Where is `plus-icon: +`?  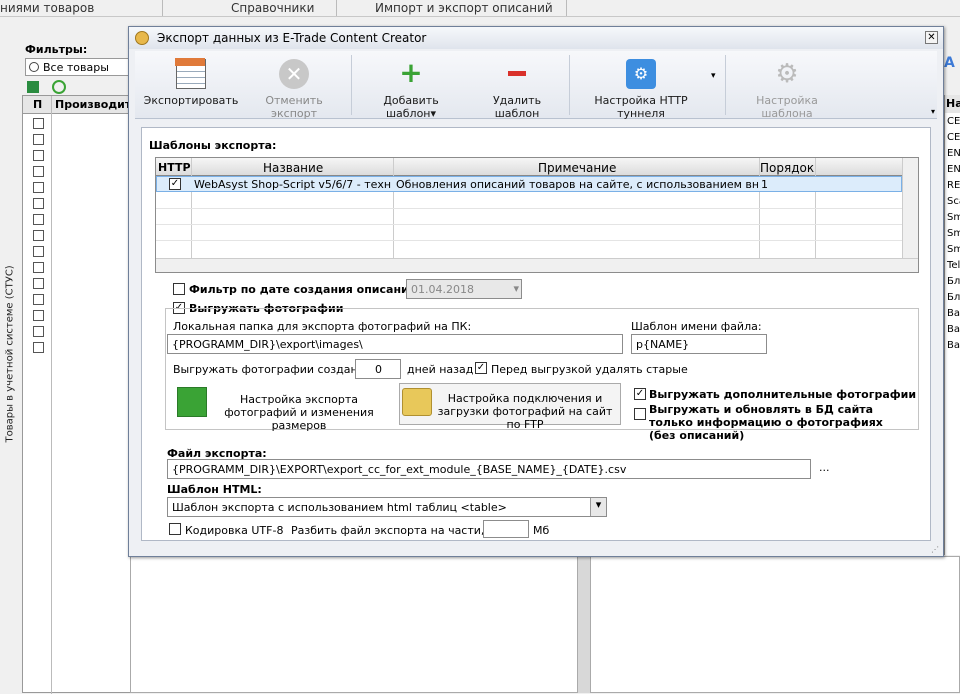 plus-icon: + is located at coordinates (411, 72).